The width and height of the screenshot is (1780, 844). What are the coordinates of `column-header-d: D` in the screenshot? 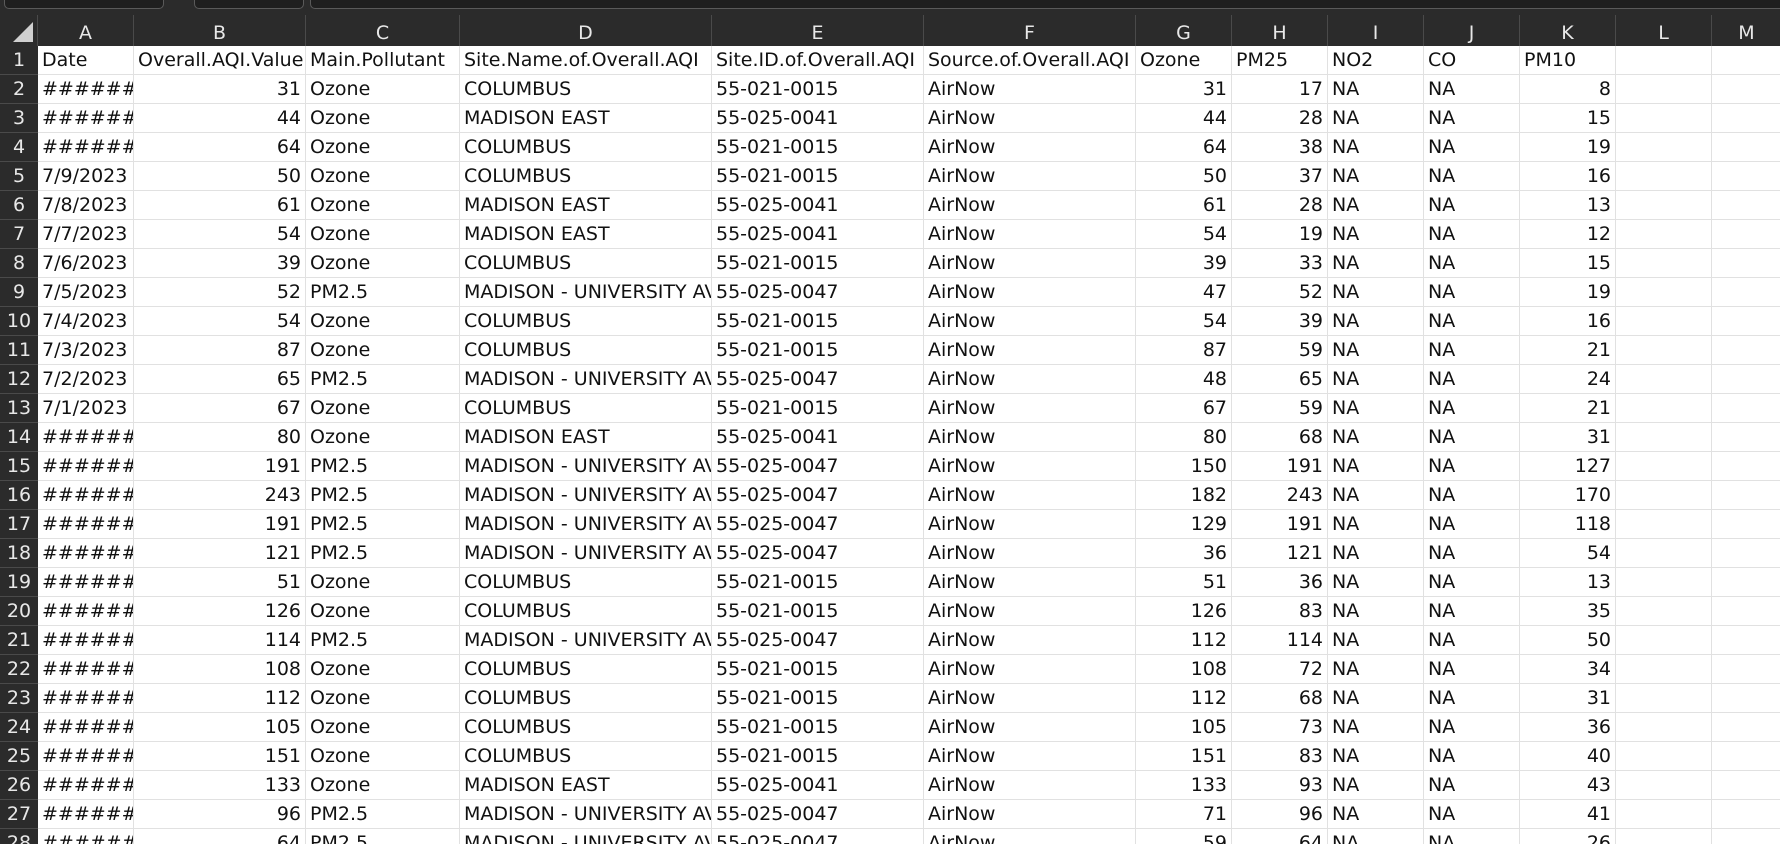 It's located at (586, 30).